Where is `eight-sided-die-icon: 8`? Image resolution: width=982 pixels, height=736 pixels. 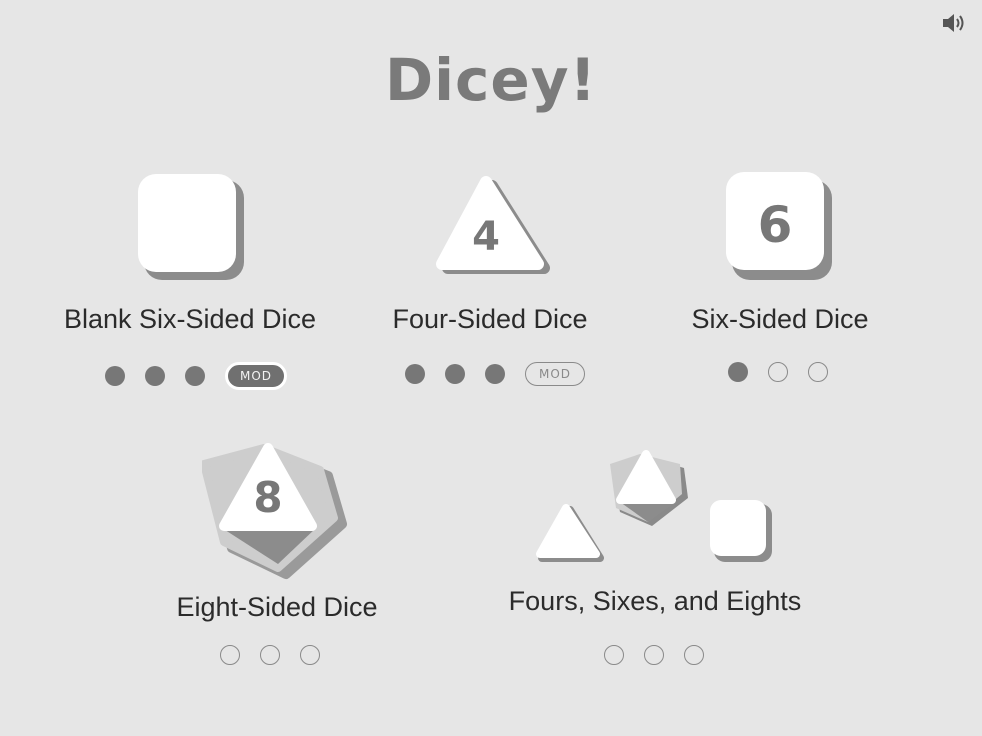 eight-sided-die-icon: 8 is located at coordinates (274, 511).